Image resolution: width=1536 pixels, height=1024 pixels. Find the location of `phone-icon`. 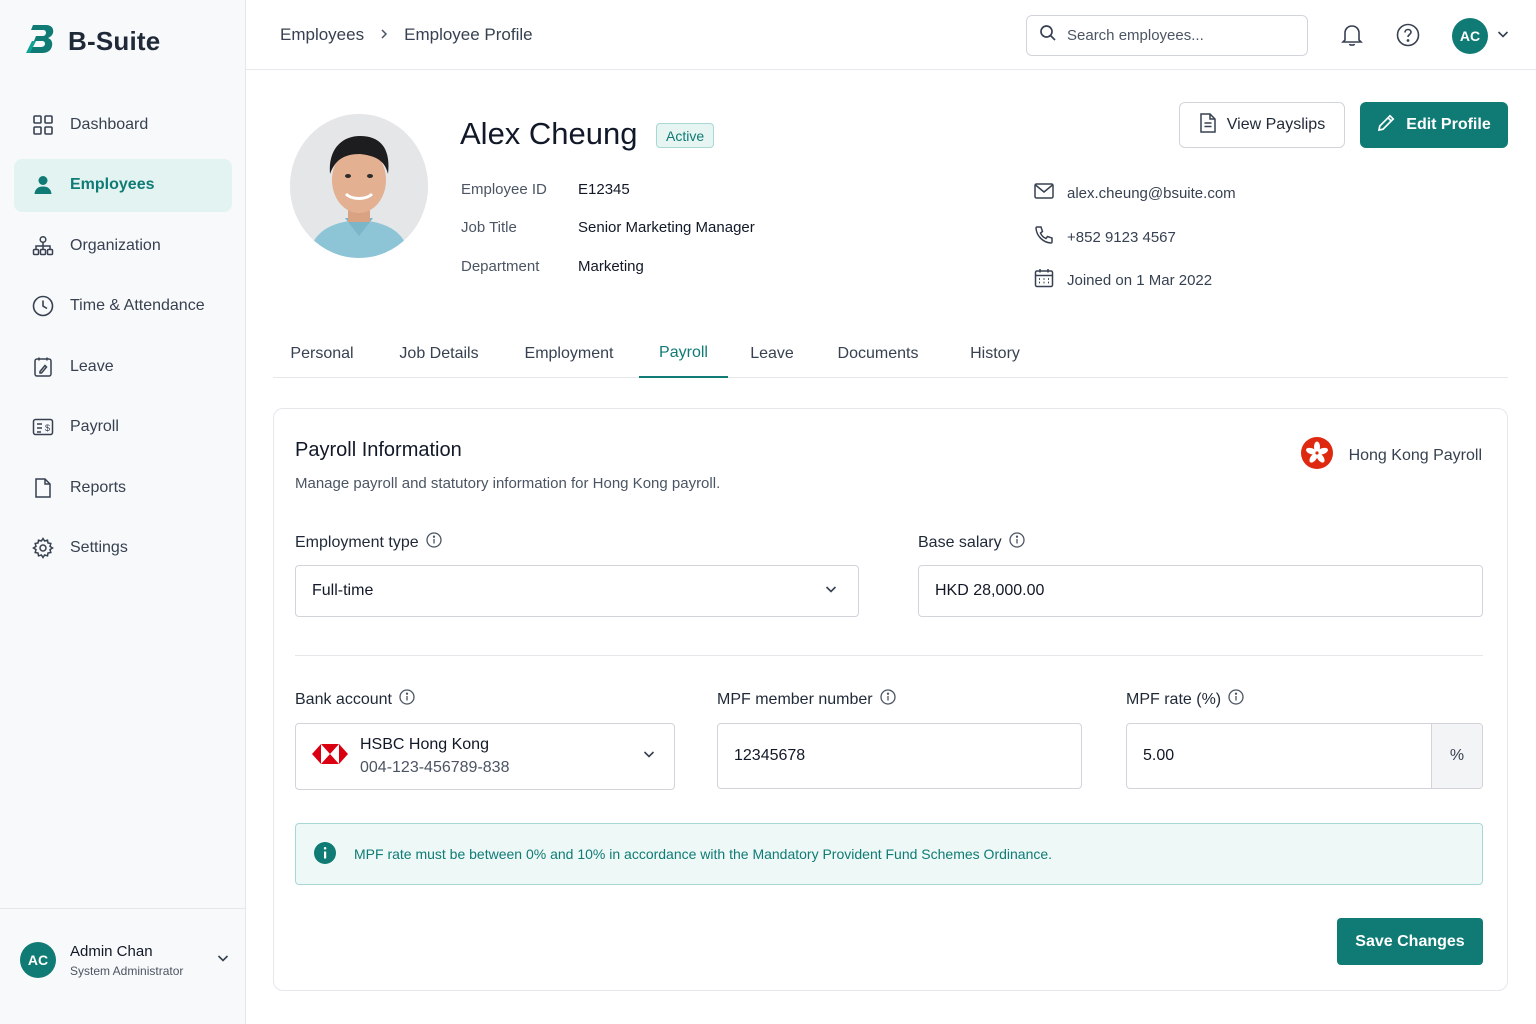

phone-icon is located at coordinates (1044, 237).